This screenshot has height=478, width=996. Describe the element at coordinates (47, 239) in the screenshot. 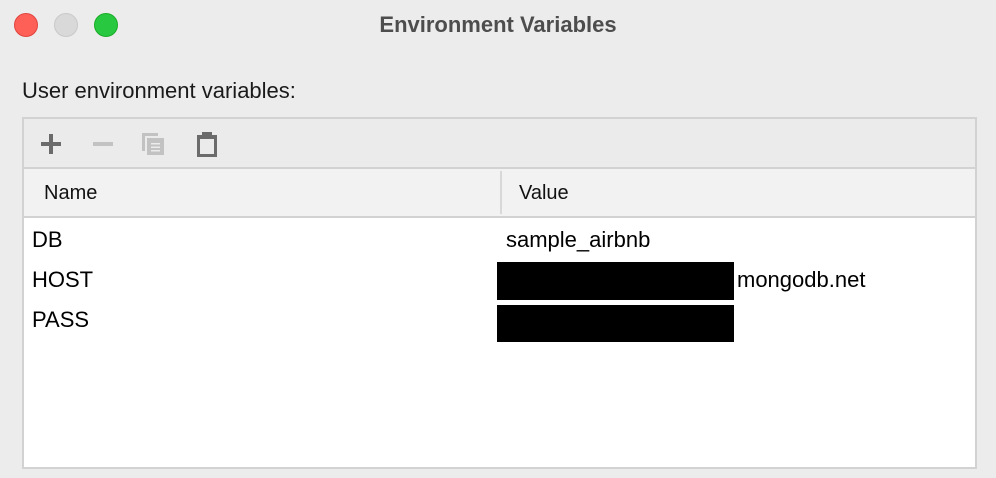

I see `row-name: DB` at that location.